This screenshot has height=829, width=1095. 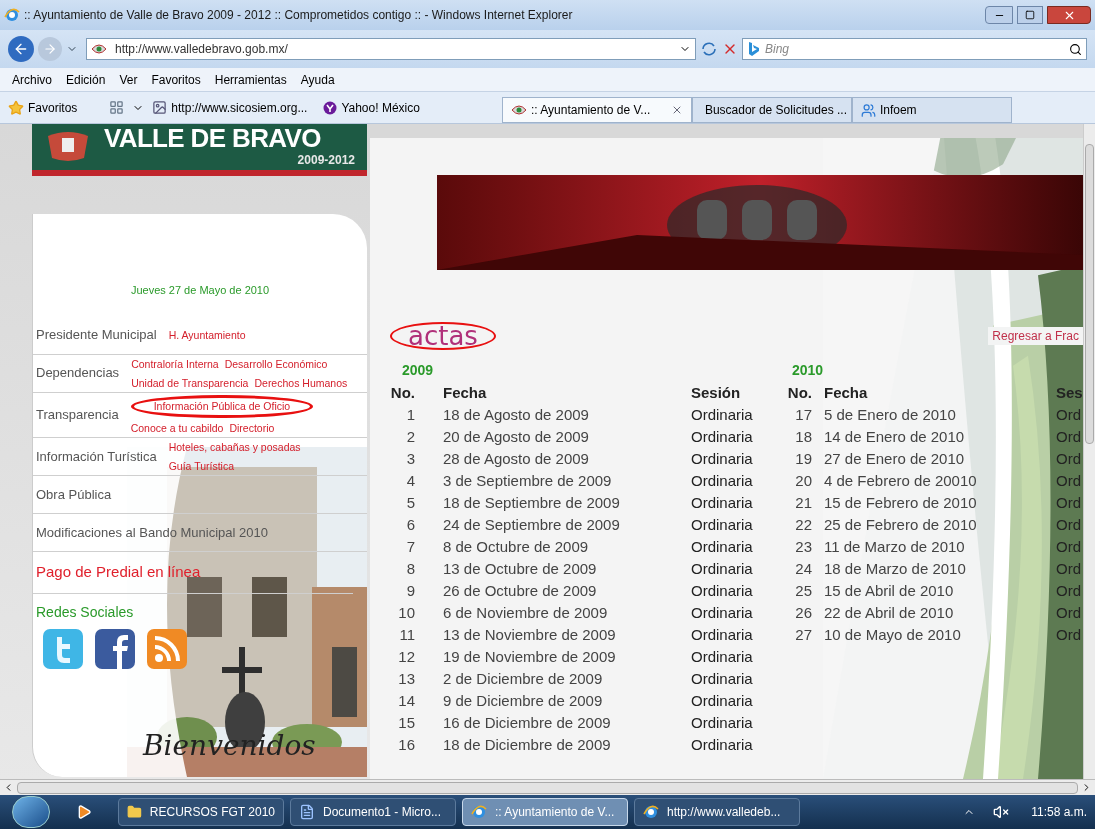 What do you see at coordinates (117, 107) in the screenshot?
I see `grid-icon` at bounding box center [117, 107].